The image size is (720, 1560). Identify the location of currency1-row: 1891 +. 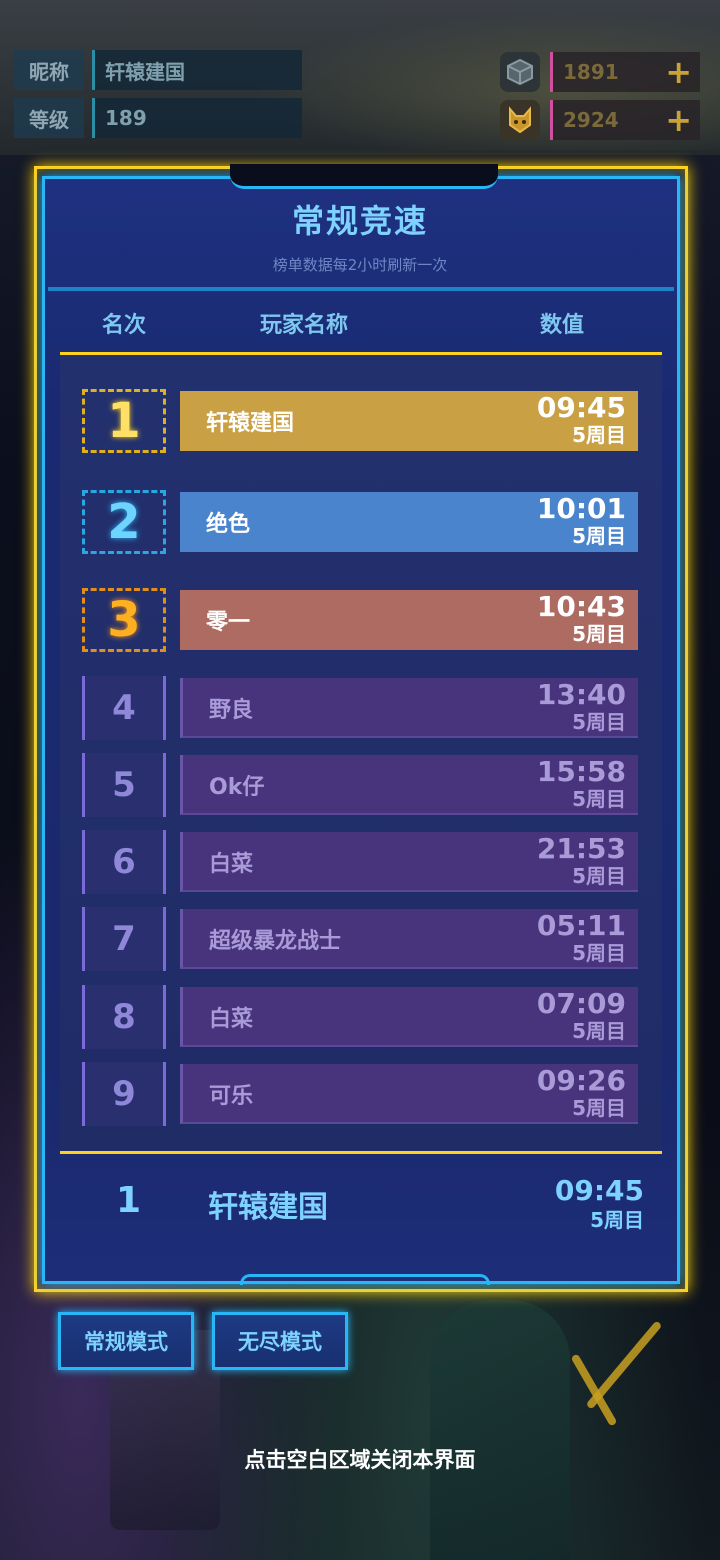
(600, 72).